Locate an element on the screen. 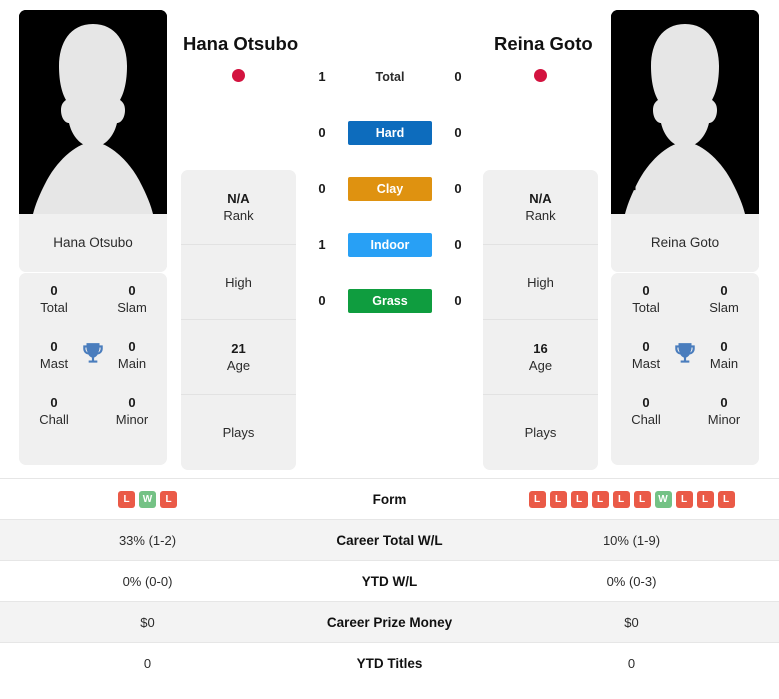  player-name-left: Hana Otsubo is located at coordinates (240, 44).